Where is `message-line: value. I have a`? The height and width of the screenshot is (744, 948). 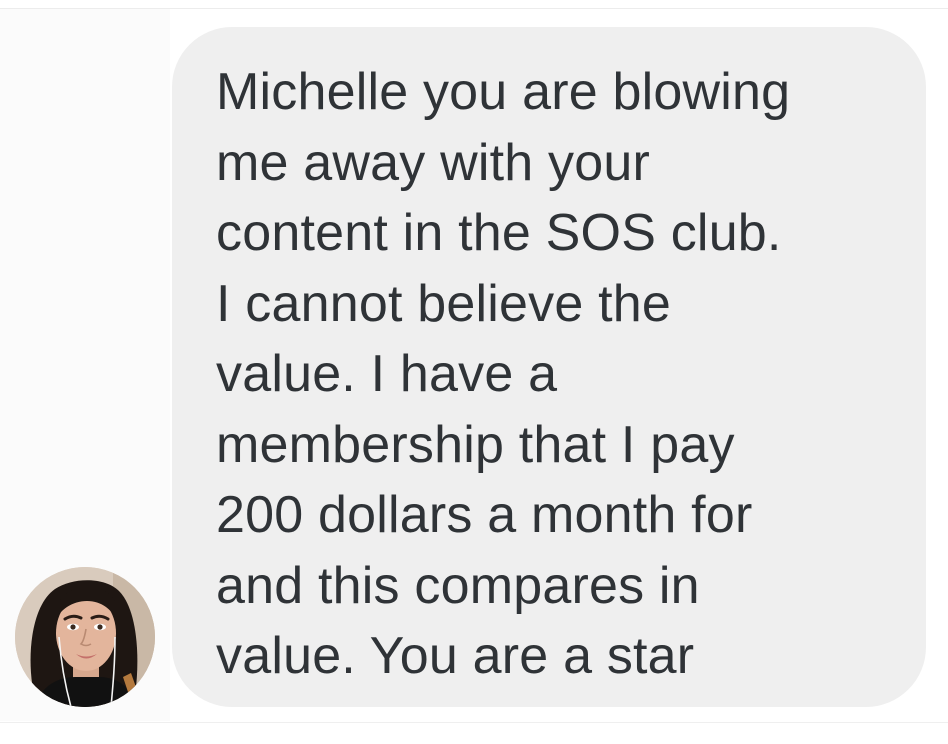
message-line: value. I have a is located at coordinates (387, 374).